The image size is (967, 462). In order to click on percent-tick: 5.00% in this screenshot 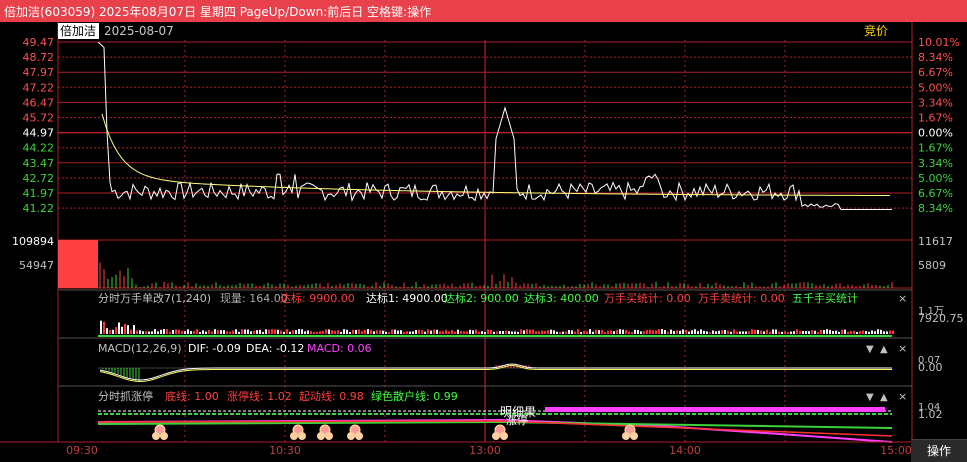, I will do `click(935, 178)`.